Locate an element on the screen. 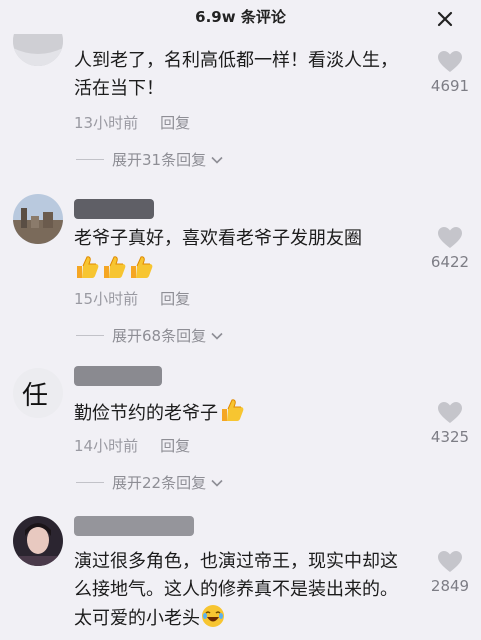 The height and width of the screenshot is (640, 481). expand-replies-button: 展开68条回复 is located at coordinates (150, 335).